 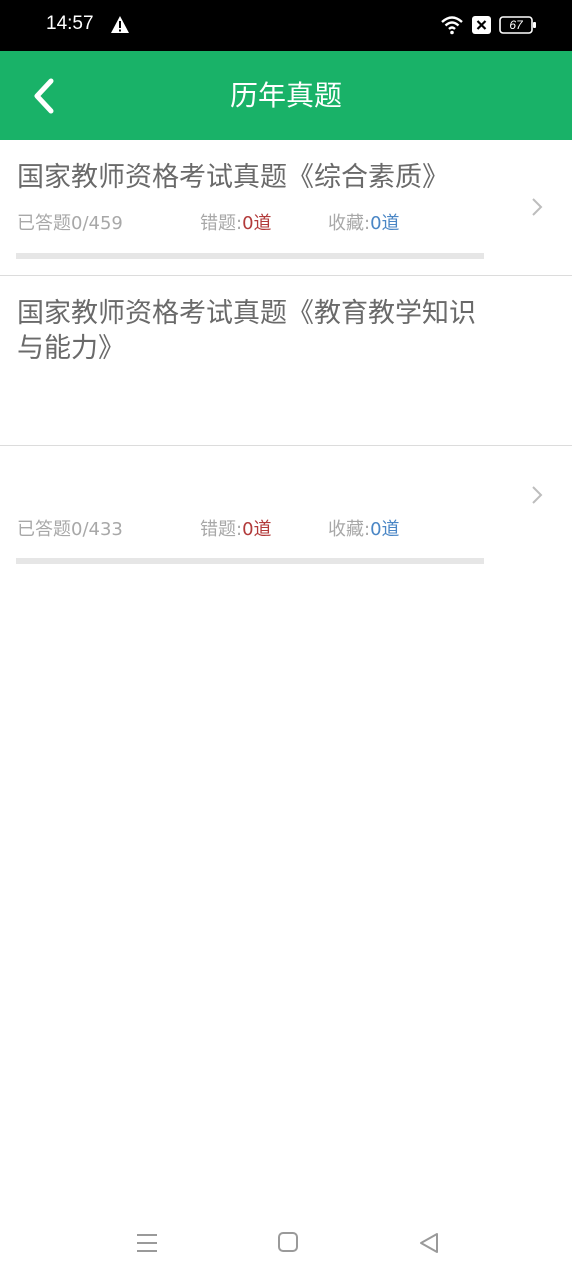 I want to click on exam-stats: 已答题0/459 错题:0道 收藏:0道, so click(x=252, y=224).